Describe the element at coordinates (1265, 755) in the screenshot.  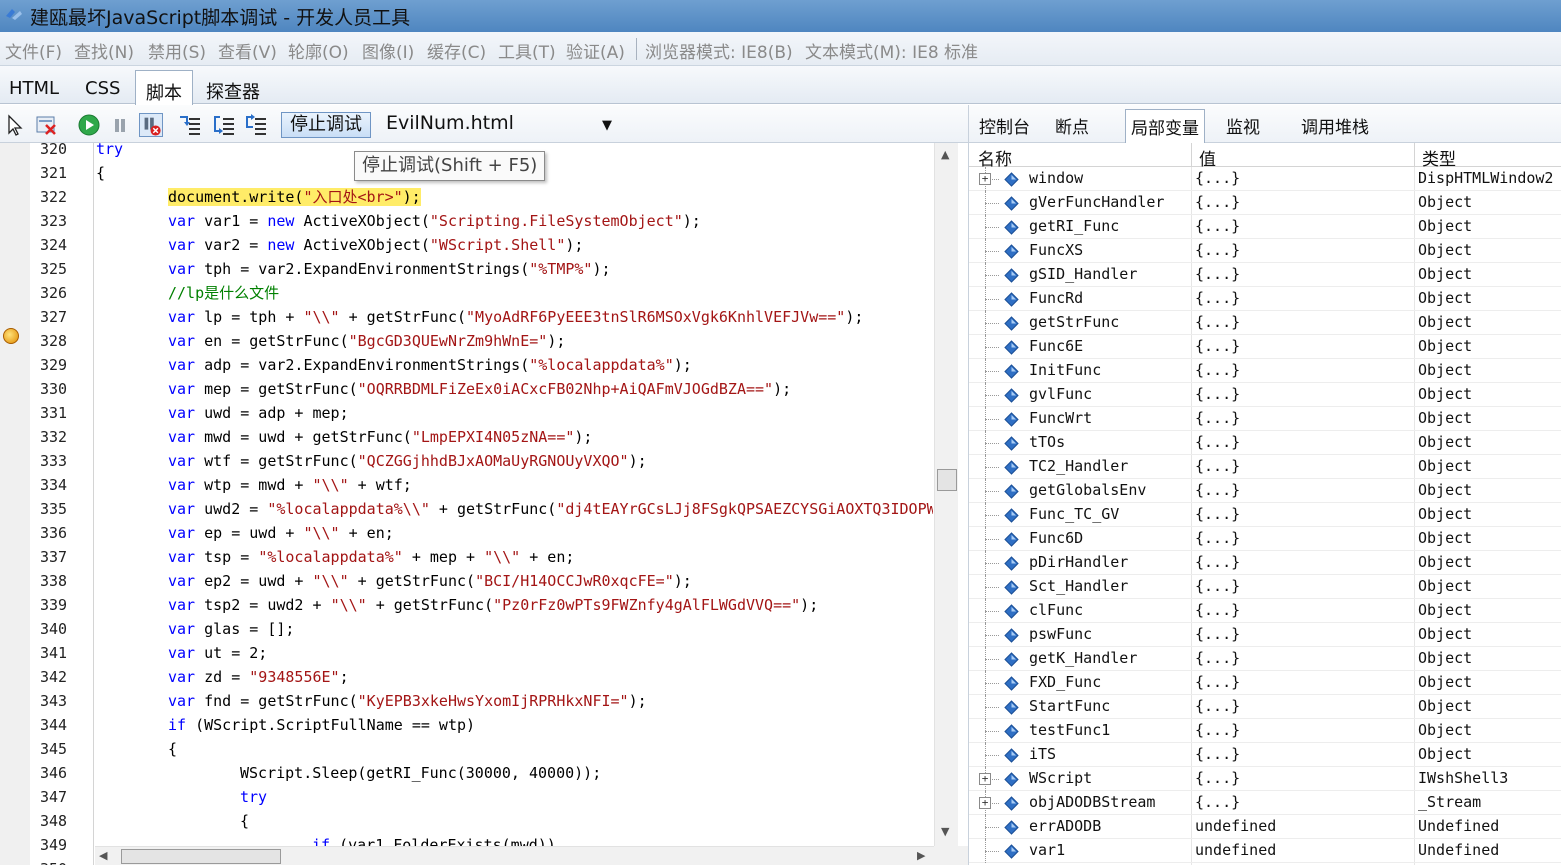
I see `locals-row: iTS {...} Object` at that location.